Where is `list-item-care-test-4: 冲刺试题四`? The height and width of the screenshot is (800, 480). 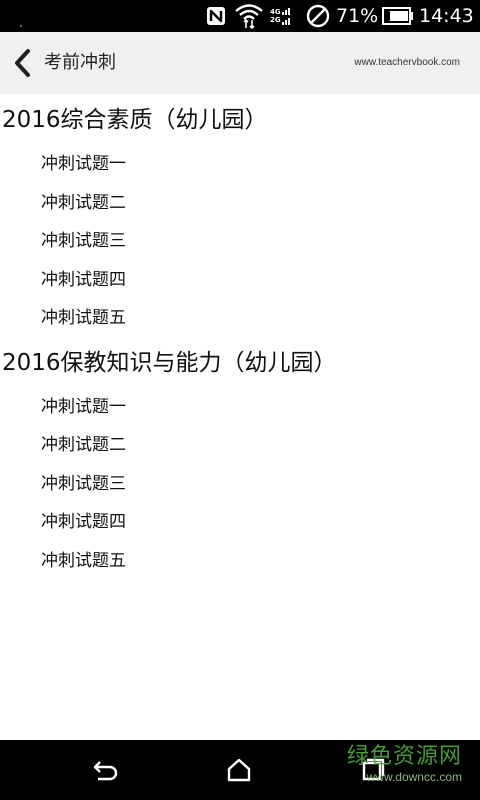 list-item-care-test-4: 冲刺试题四 is located at coordinates (240, 522).